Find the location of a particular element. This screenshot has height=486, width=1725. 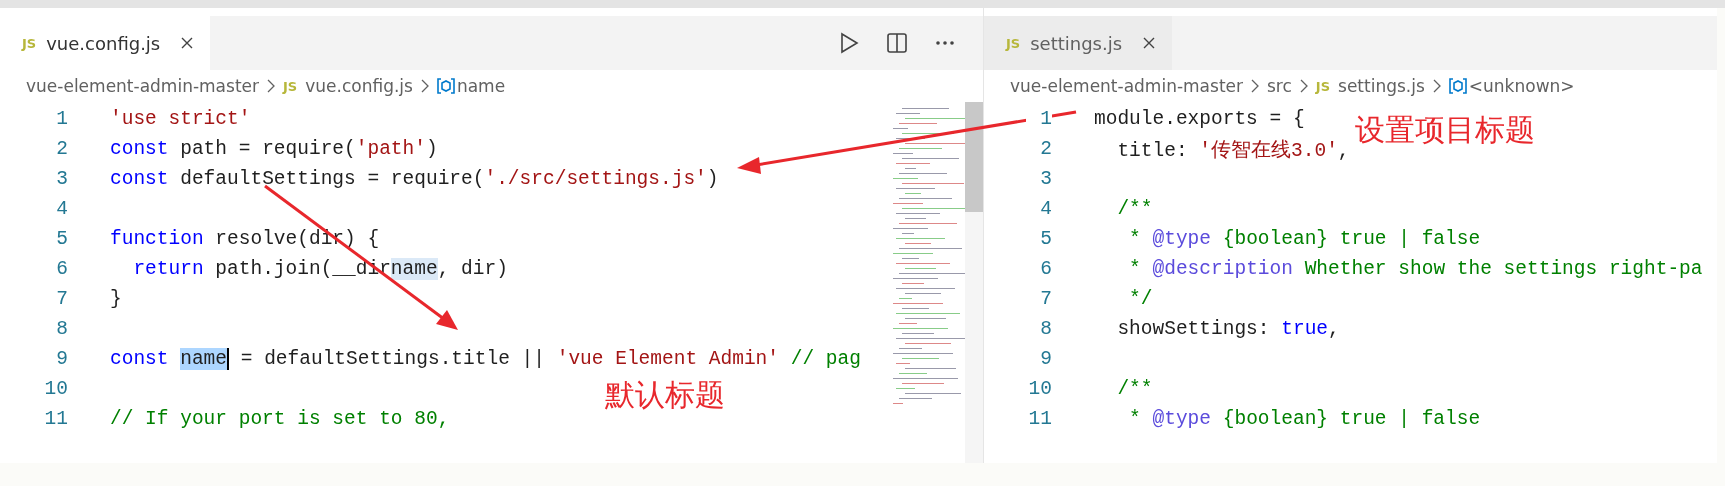

scrollbar-thumb is located at coordinates (974, 157).